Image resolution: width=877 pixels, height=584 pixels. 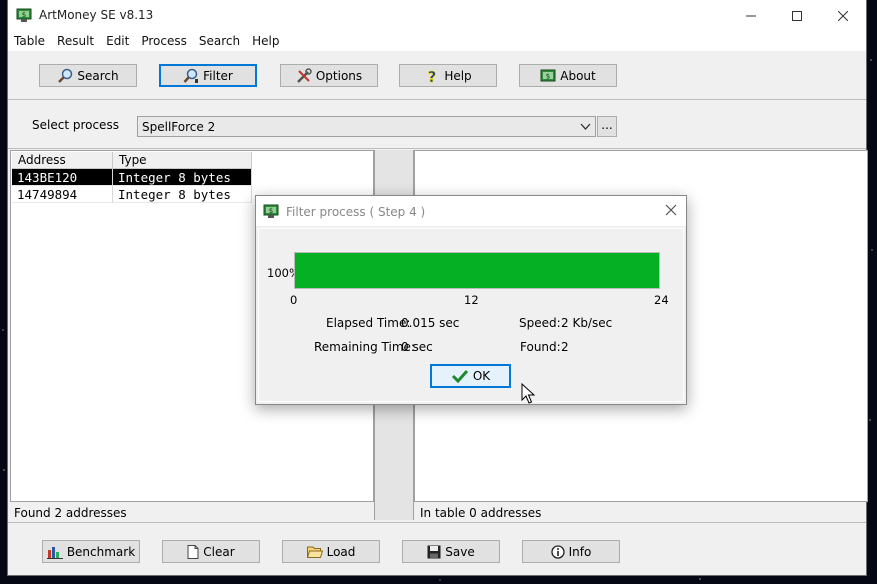 I want to click on help-button-label: Help, so click(x=458, y=75).